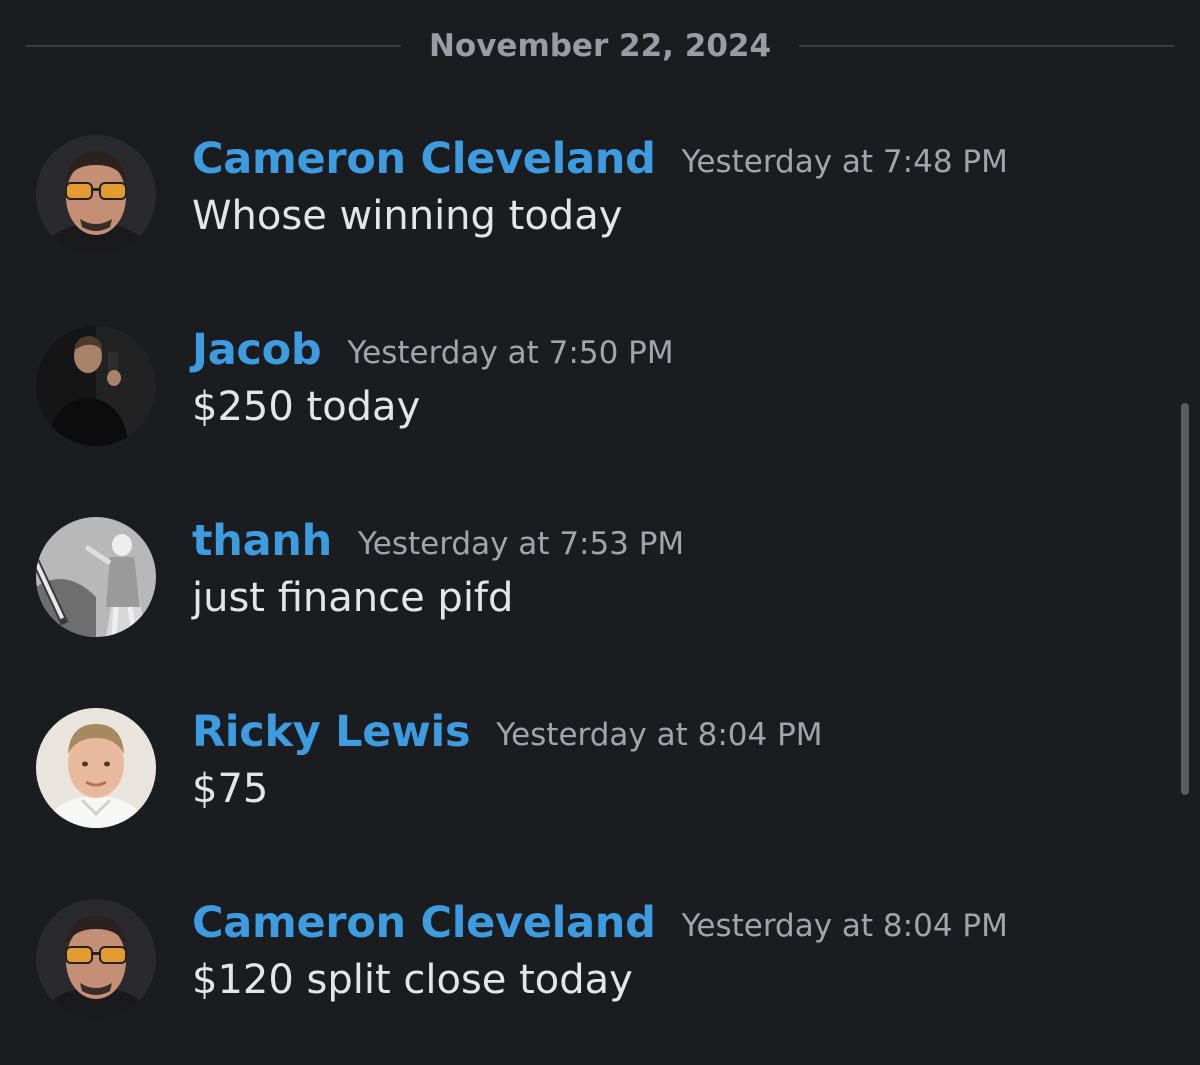 The height and width of the screenshot is (1065, 1200). Describe the element at coordinates (585, 390) in the screenshot. I see `chat-message: Jacob Yesterday at 7:50 PM $250 today` at that location.